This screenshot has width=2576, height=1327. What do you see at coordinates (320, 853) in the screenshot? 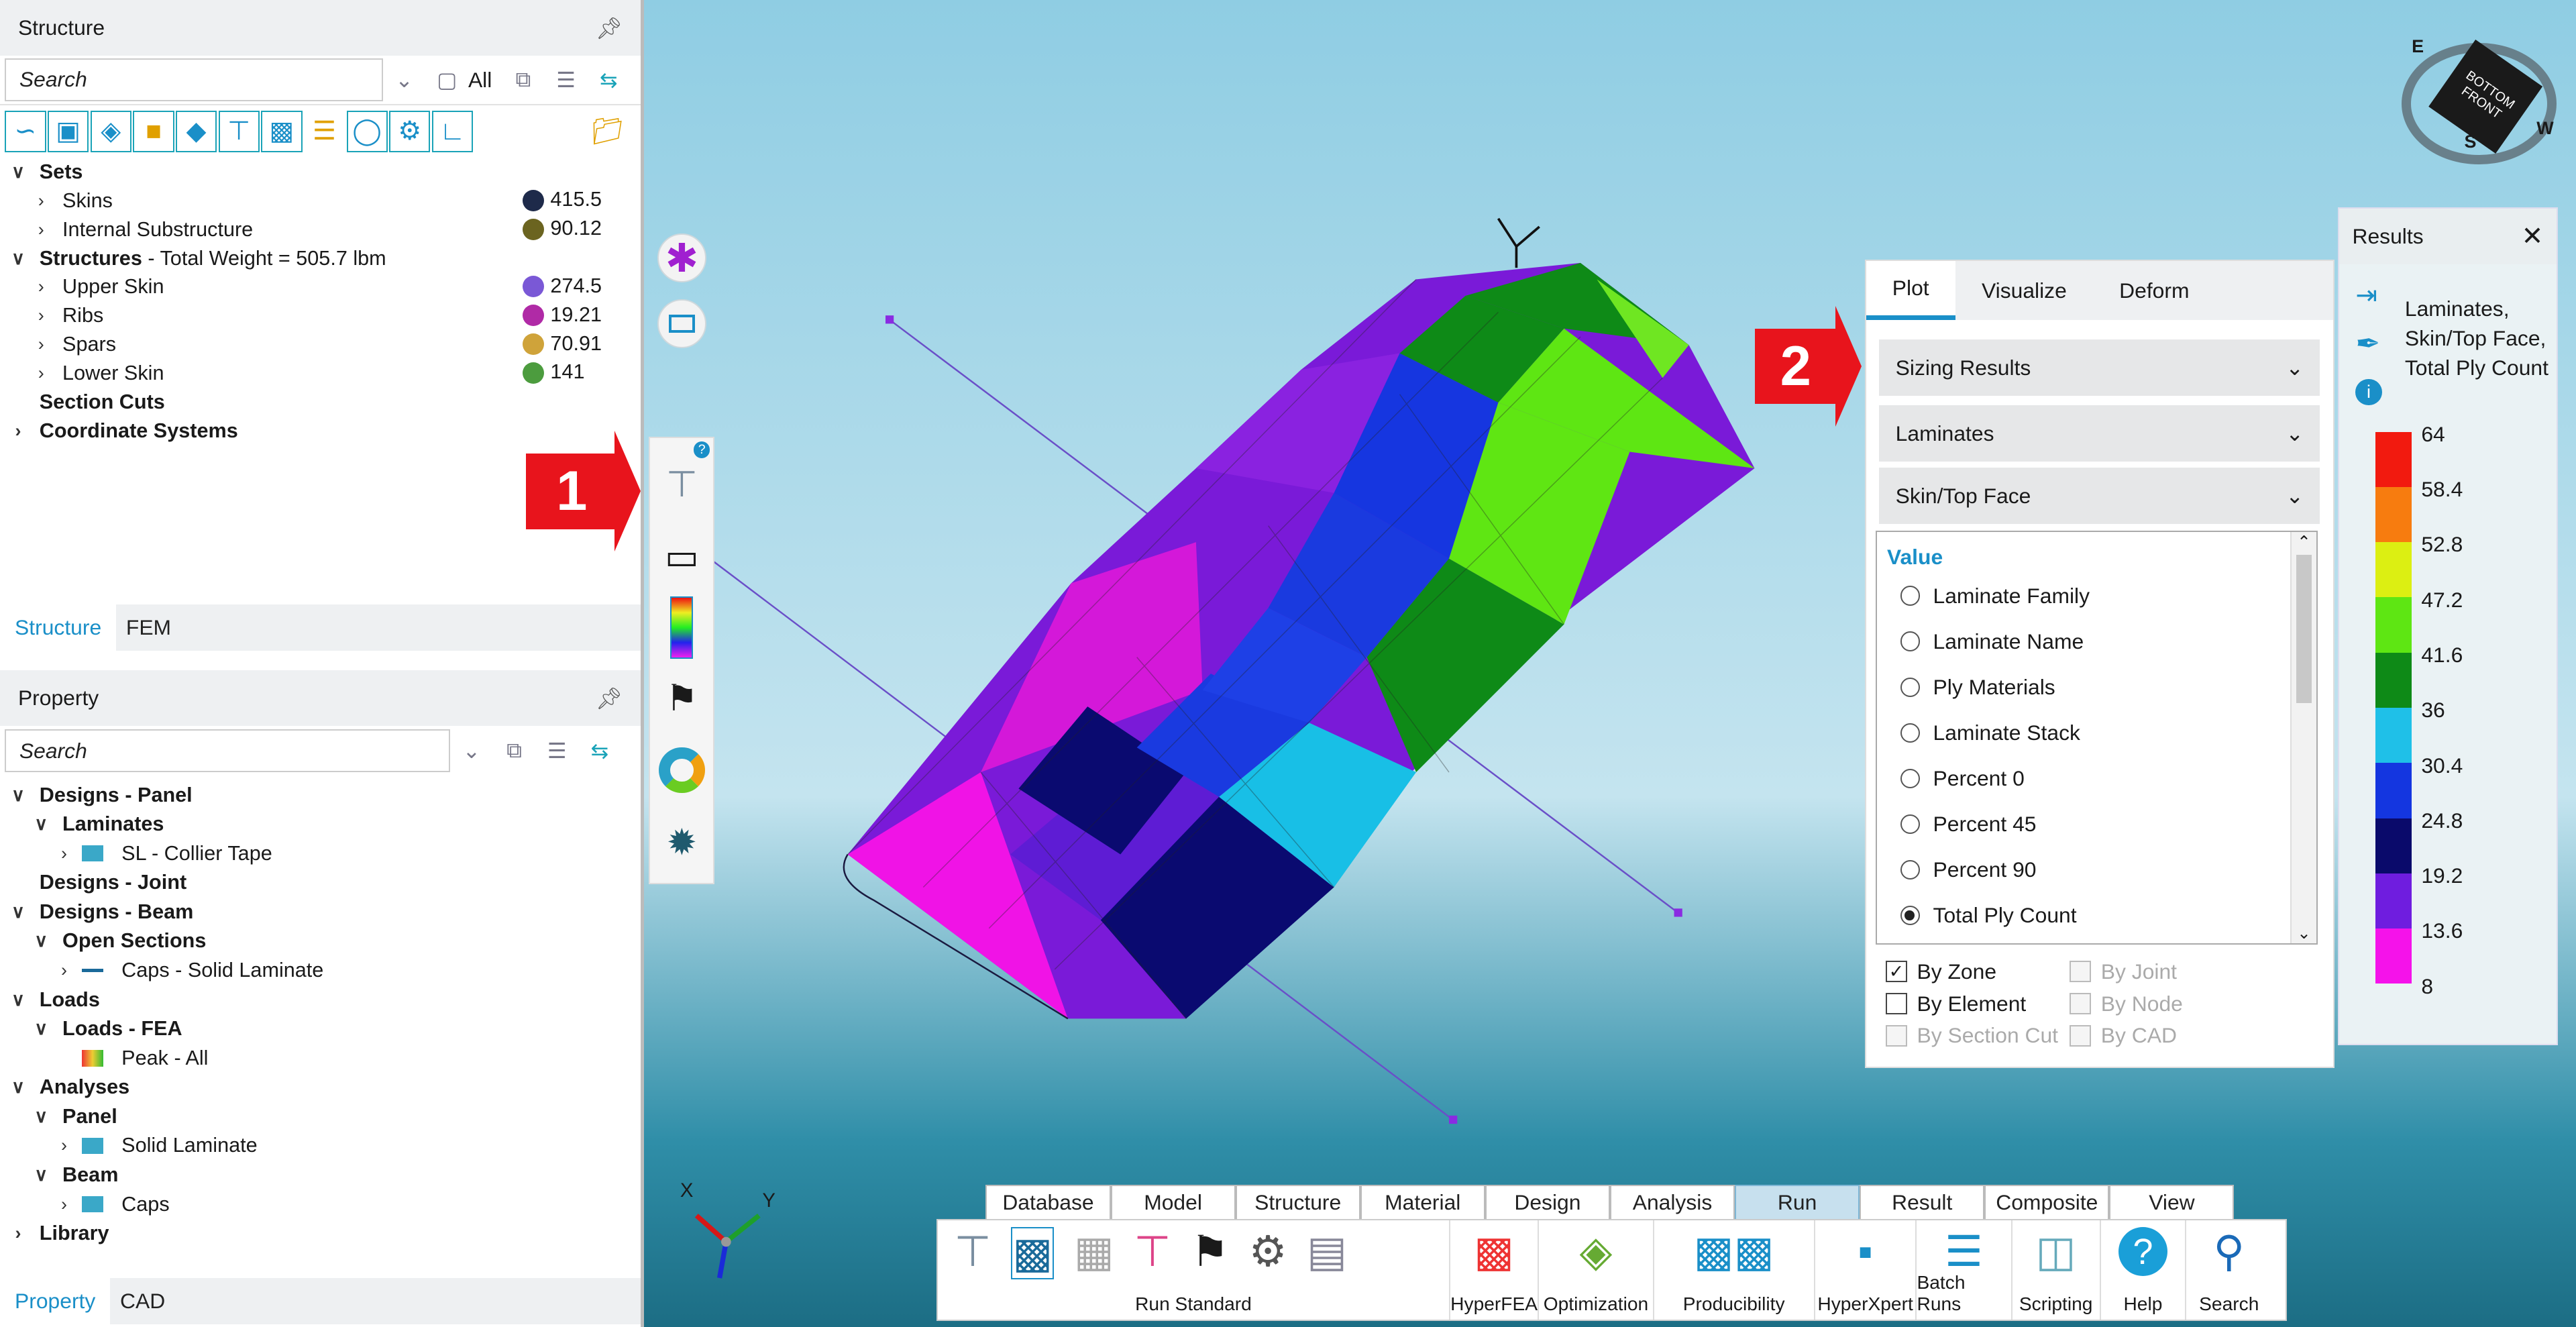
I see `tree-item: › SL - Collier Tape` at bounding box center [320, 853].